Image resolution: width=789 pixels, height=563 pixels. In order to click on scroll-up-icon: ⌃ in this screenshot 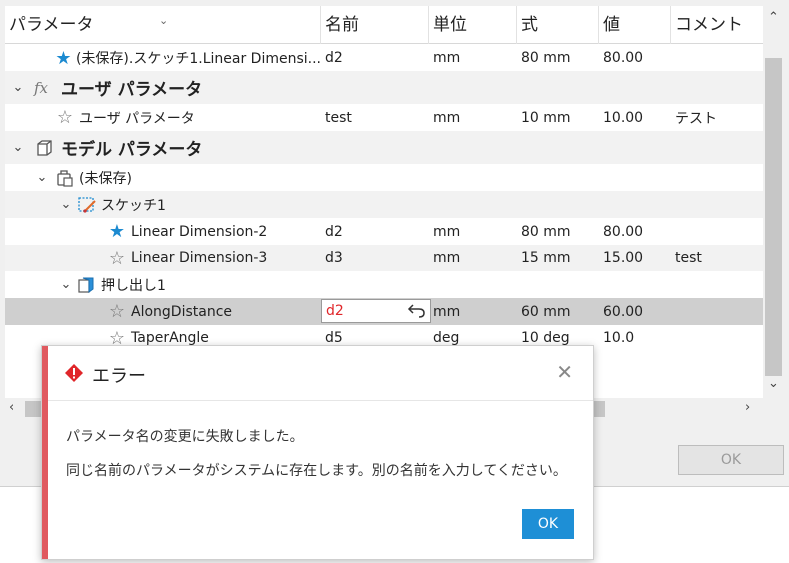, I will do `click(773, 17)`.